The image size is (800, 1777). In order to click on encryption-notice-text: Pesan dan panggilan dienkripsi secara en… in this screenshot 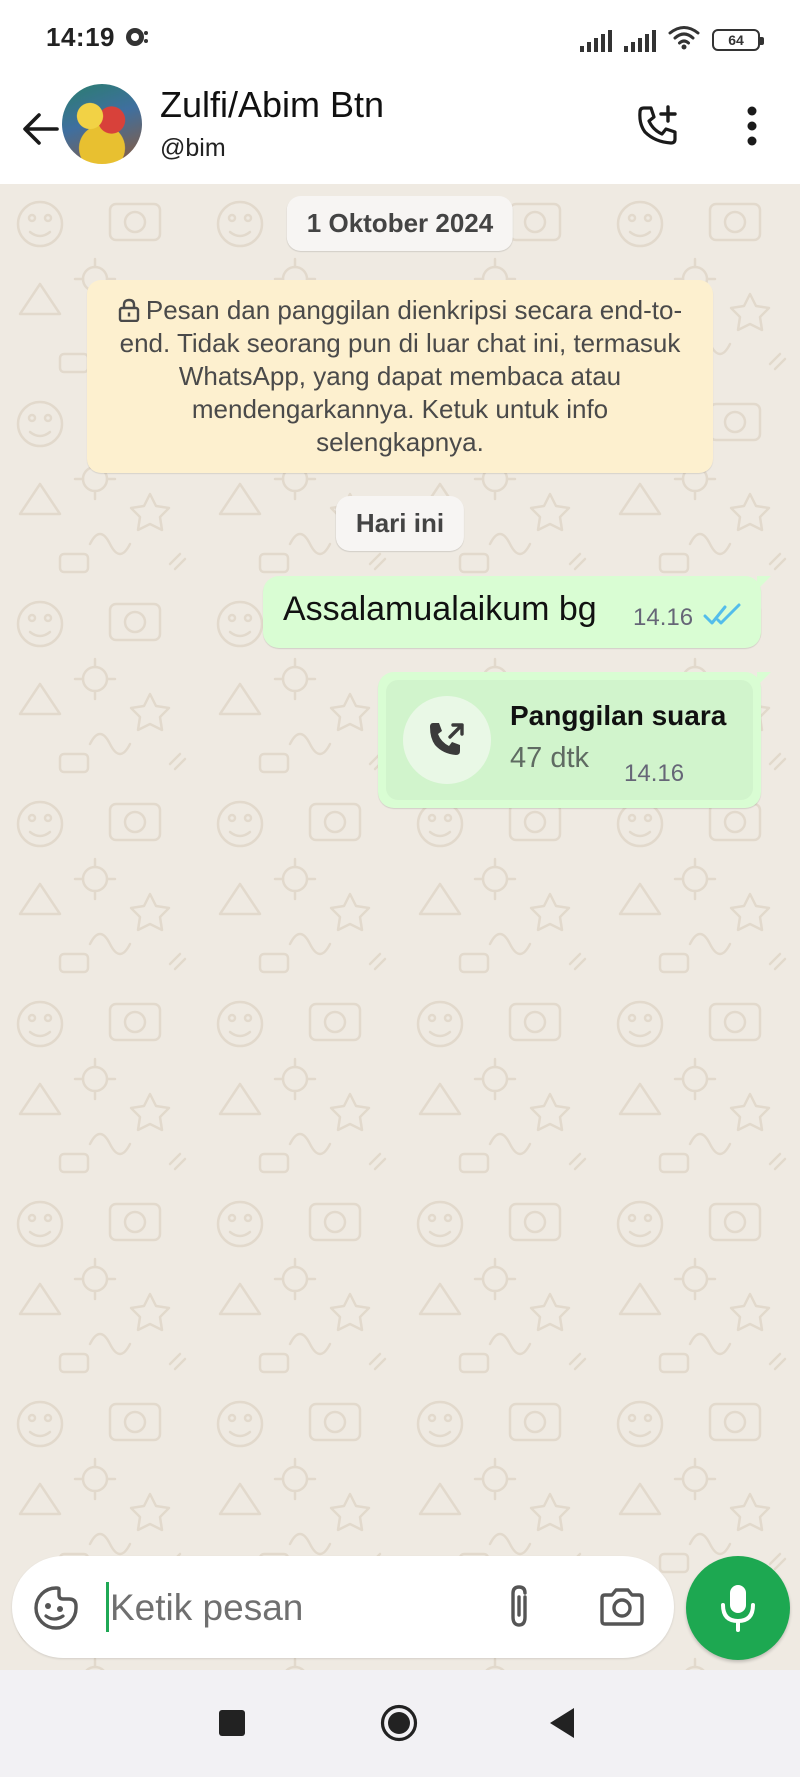, I will do `click(401, 376)`.